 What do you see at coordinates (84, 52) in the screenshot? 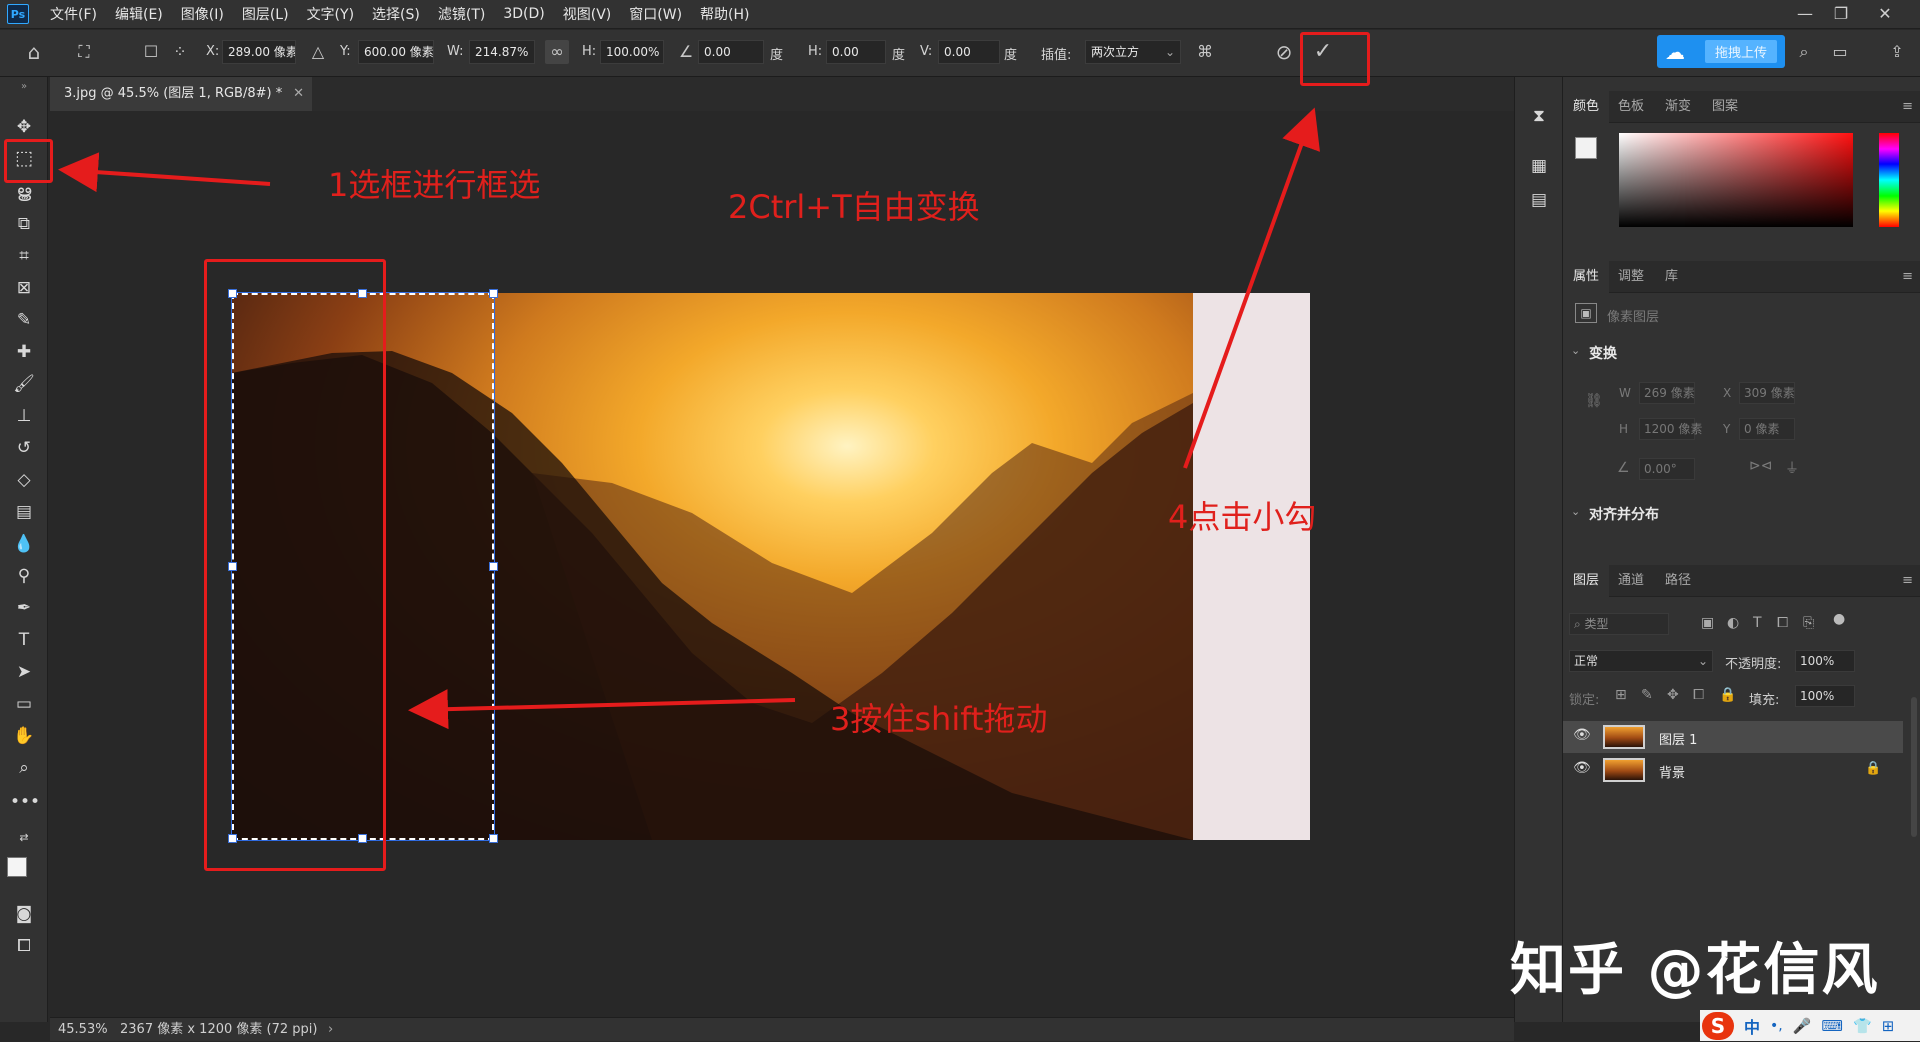
I see `transform-tool-icon: ⛶` at bounding box center [84, 52].